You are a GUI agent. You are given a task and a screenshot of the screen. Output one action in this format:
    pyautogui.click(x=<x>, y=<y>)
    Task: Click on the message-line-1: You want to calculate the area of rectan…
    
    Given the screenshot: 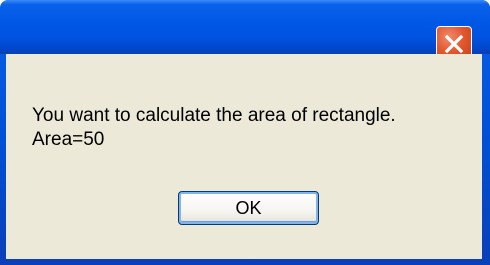 What is the action you would take?
    pyautogui.click(x=214, y=115)
    